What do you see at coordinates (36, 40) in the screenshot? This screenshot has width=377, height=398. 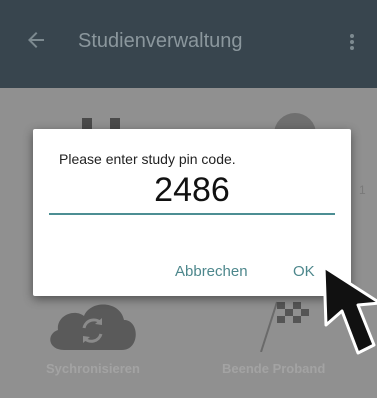 I see `arrow-left-icon` at bounding box center [36, 40].